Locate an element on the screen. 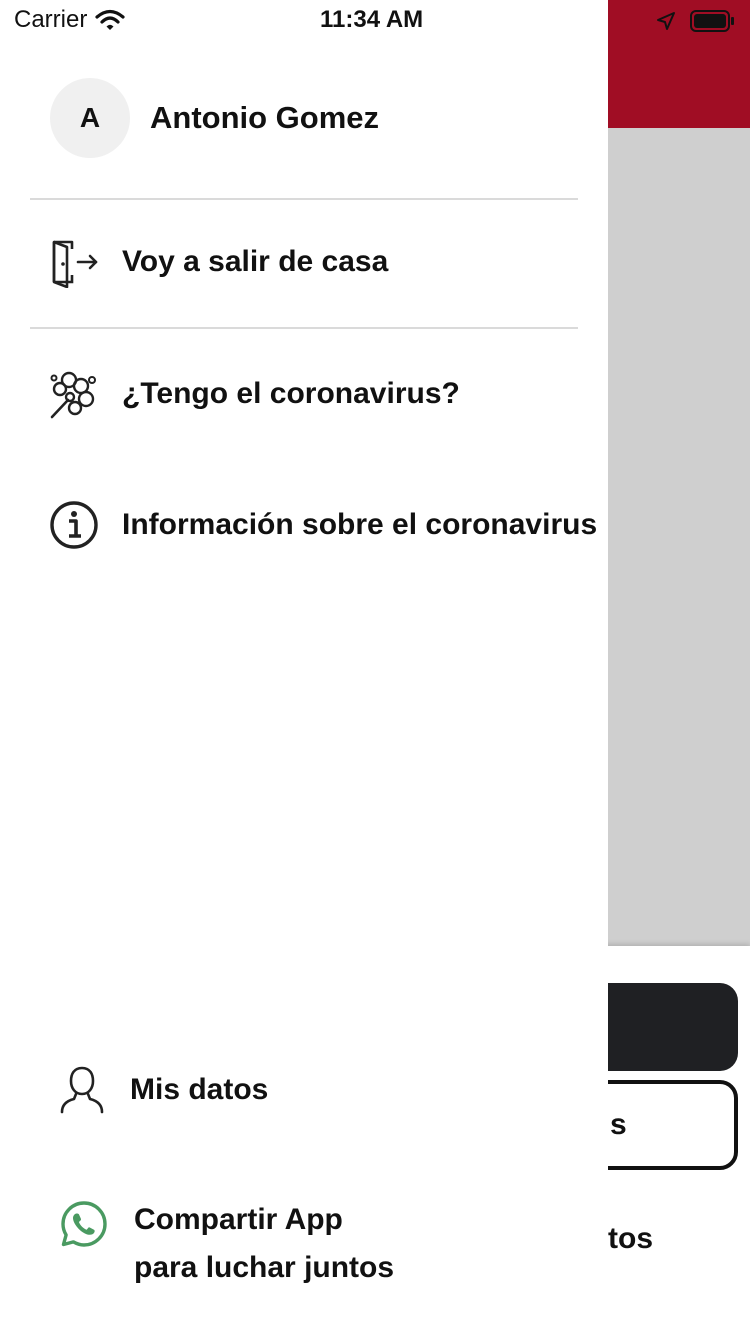  menu-item-info: Información sobre el coronavirus is located at coordinates (322, 525).